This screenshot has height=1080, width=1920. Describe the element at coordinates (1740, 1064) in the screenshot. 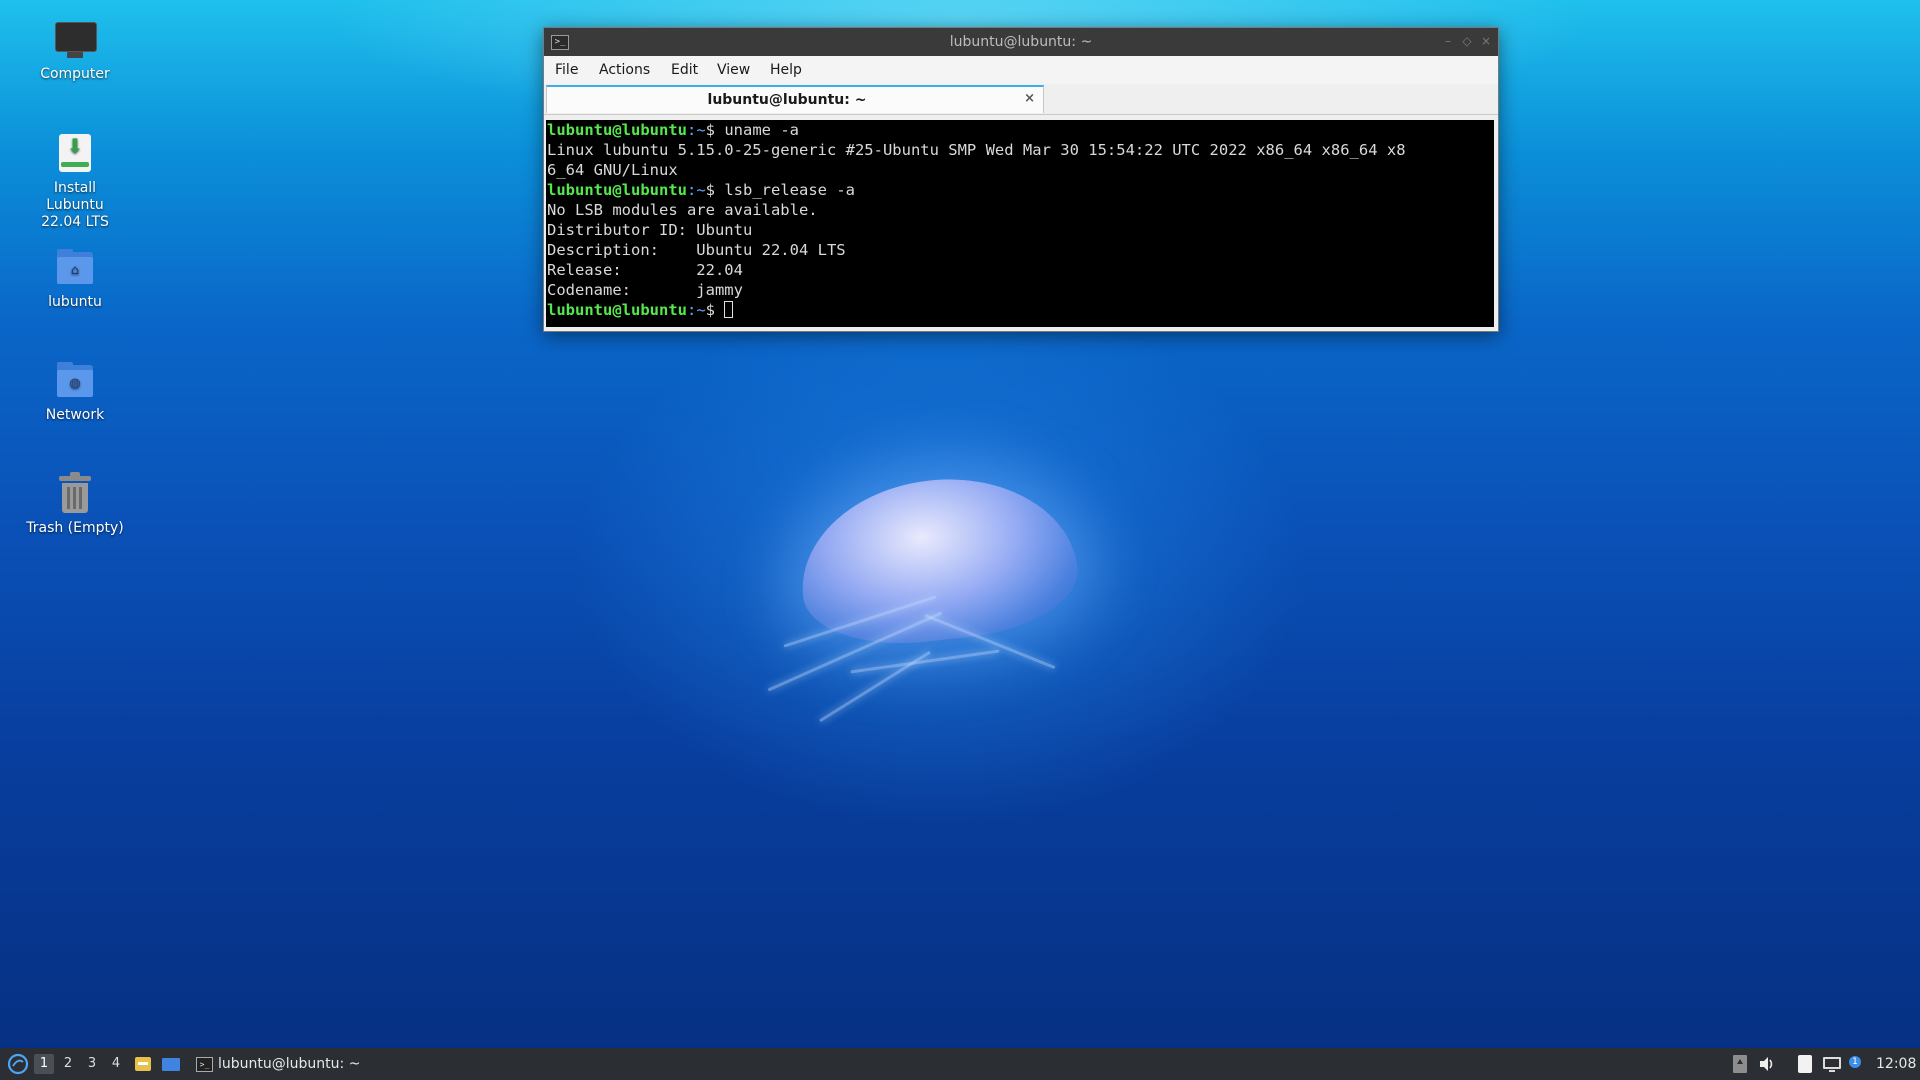

I see `update-notifier-icon` at that location.